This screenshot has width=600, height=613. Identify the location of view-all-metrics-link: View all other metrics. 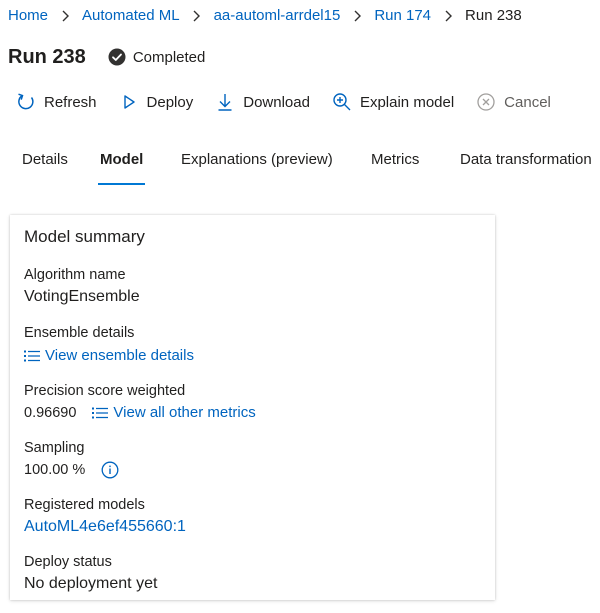
(174, 412).